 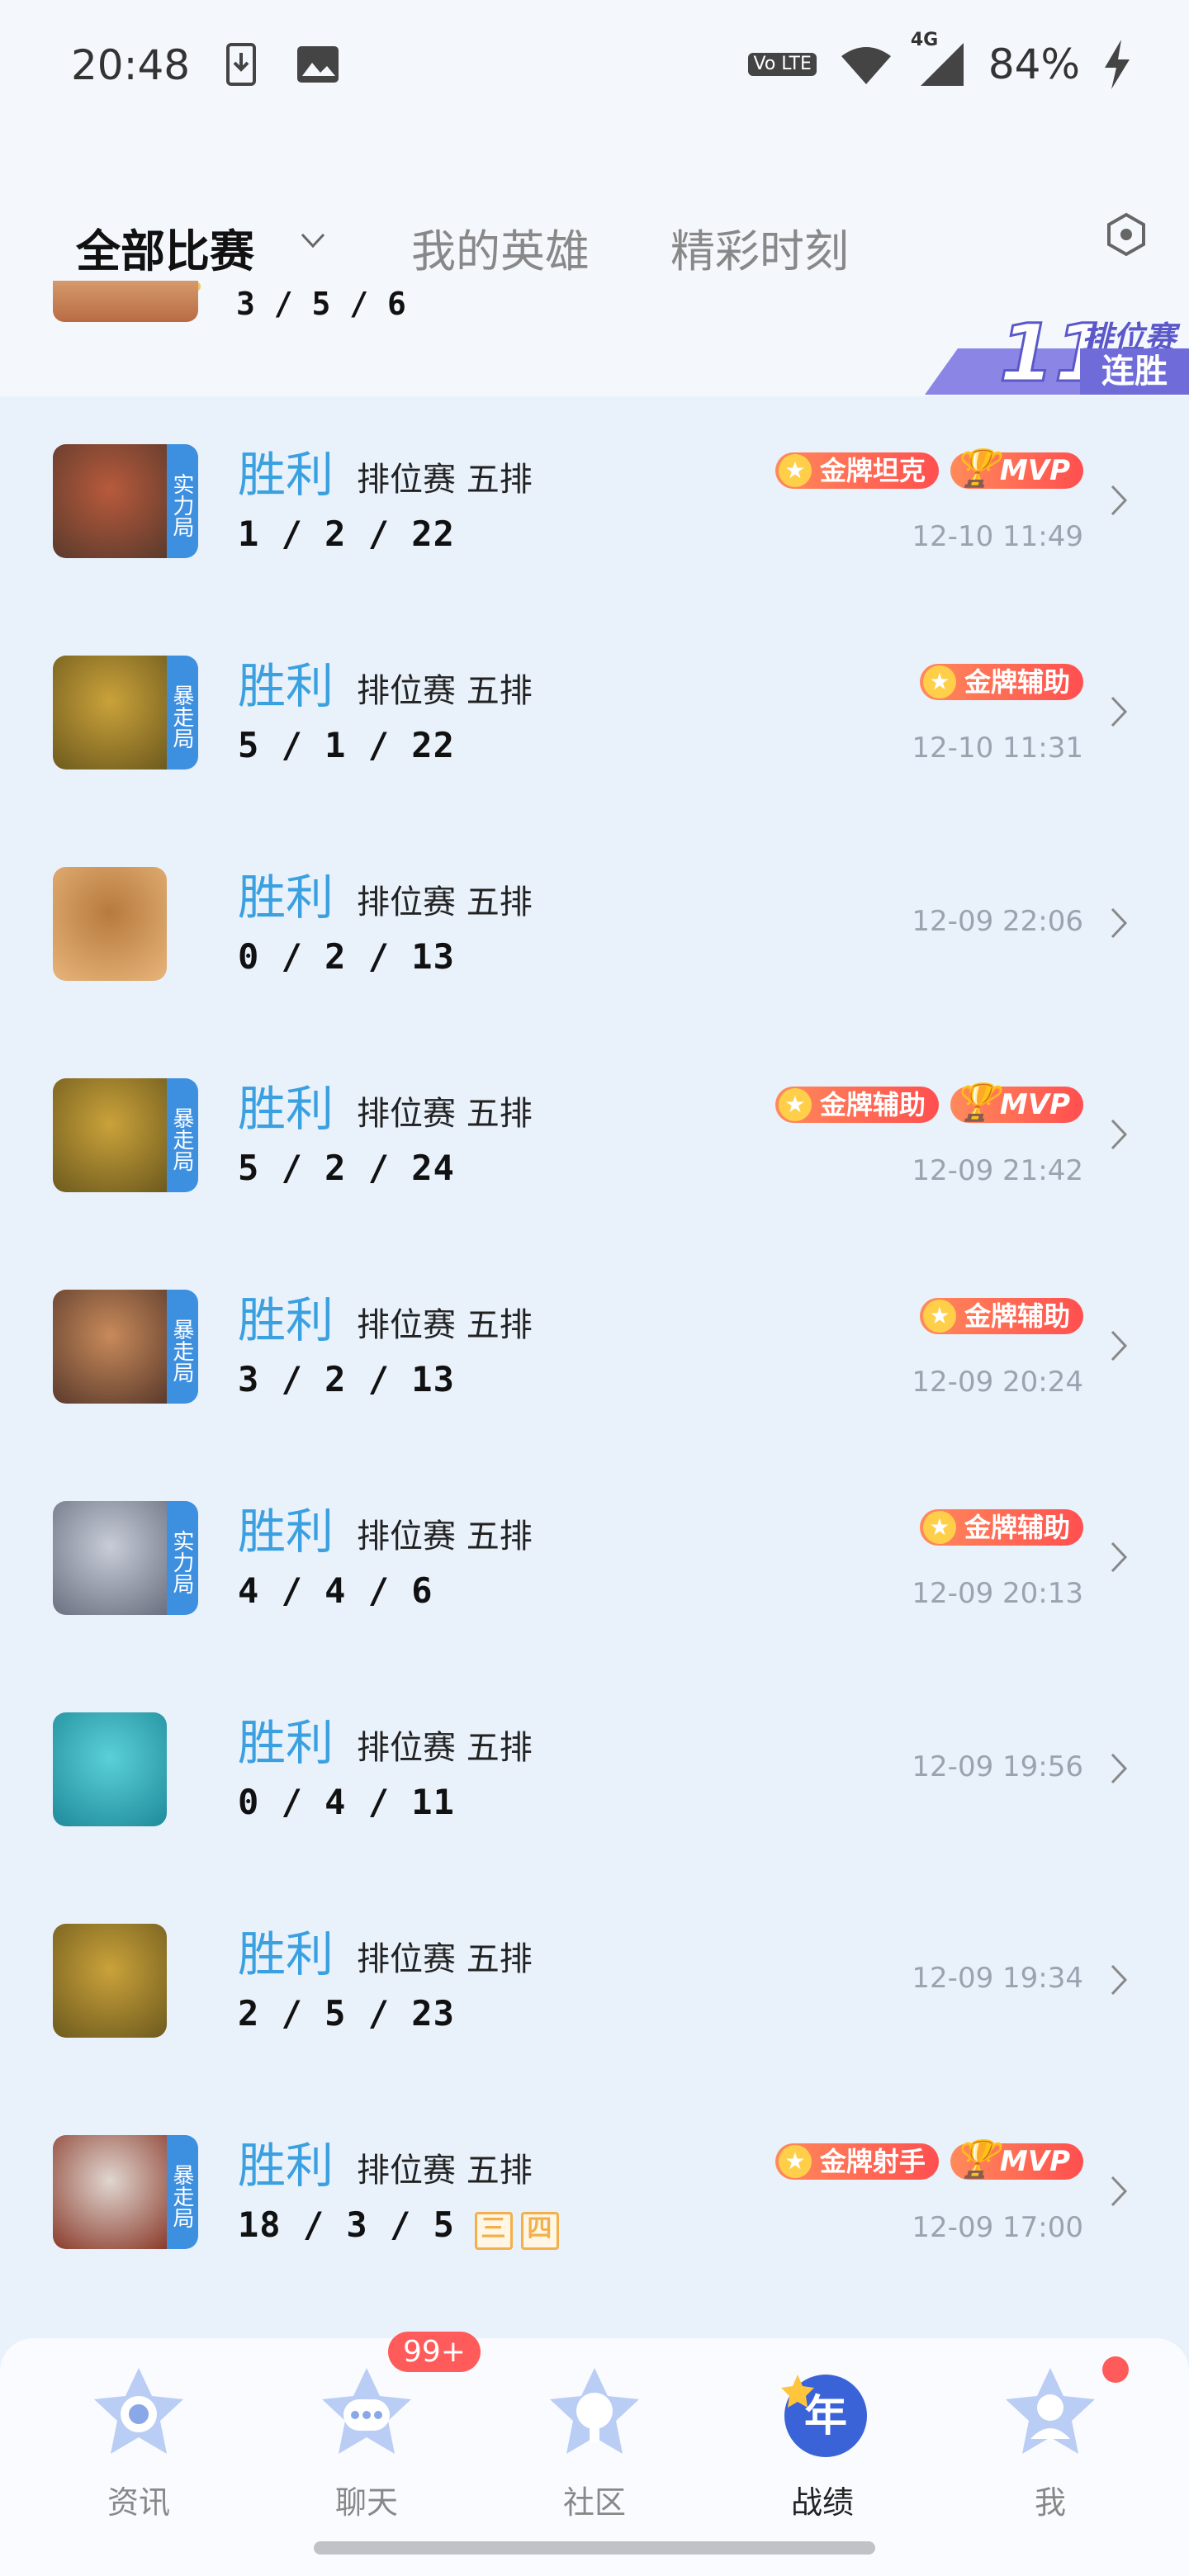 What do you see at coordinates (493, 2231) in the screenshot?
I see `multikill-badge: 三` at bounding box center [493, 2231].